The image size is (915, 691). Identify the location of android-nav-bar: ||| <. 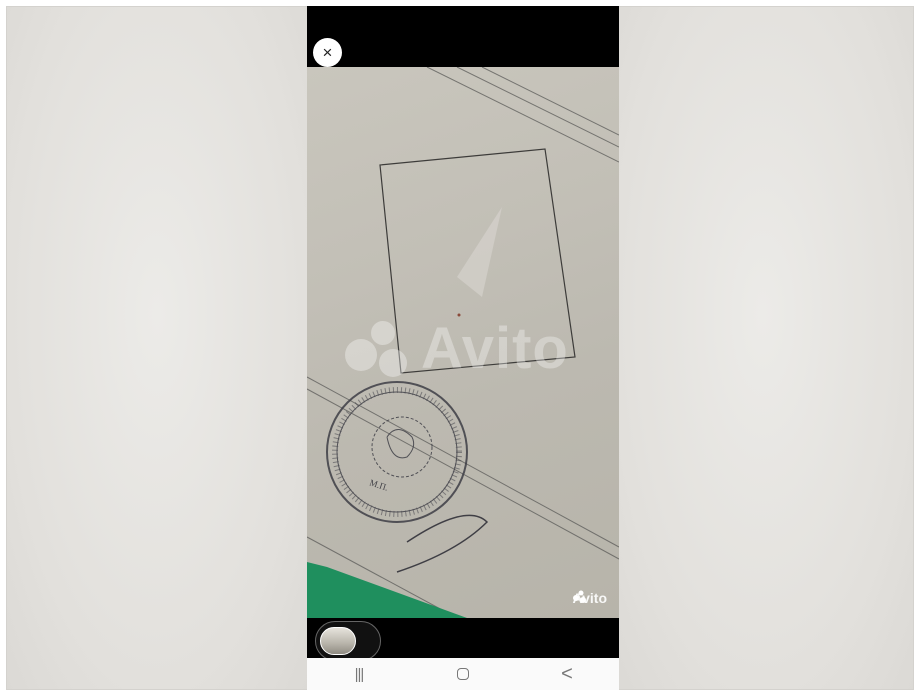
(463, 674).